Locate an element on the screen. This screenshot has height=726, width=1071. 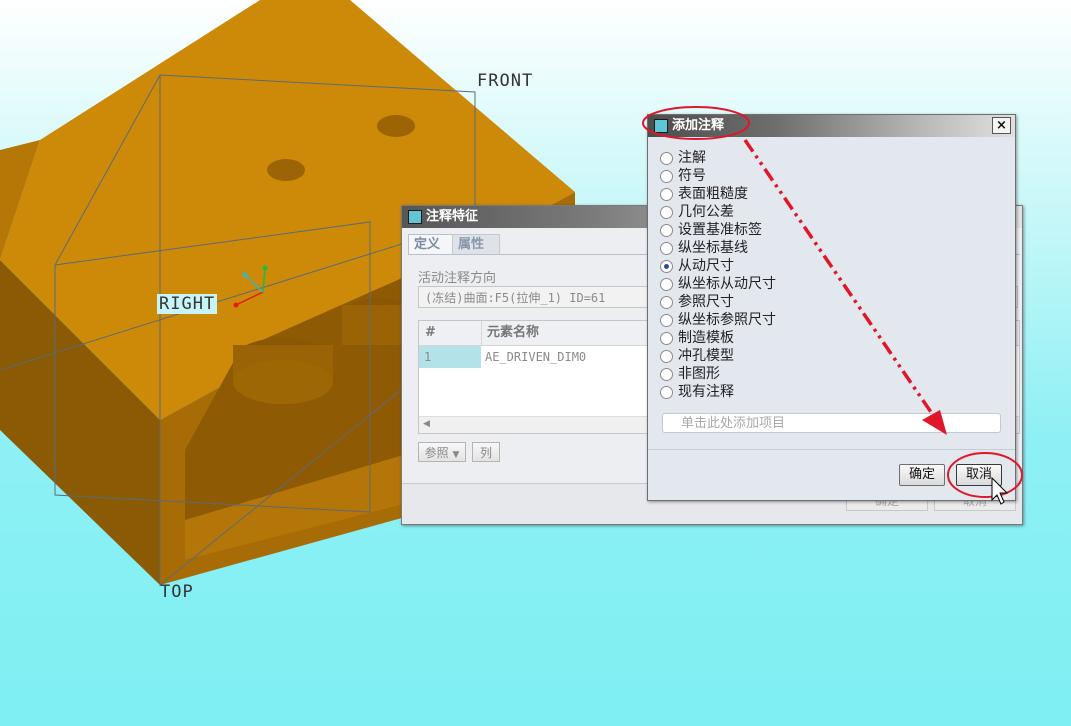
radio-option-label: 纵坐标参照尺寸 is located at coordinates (727, 320).